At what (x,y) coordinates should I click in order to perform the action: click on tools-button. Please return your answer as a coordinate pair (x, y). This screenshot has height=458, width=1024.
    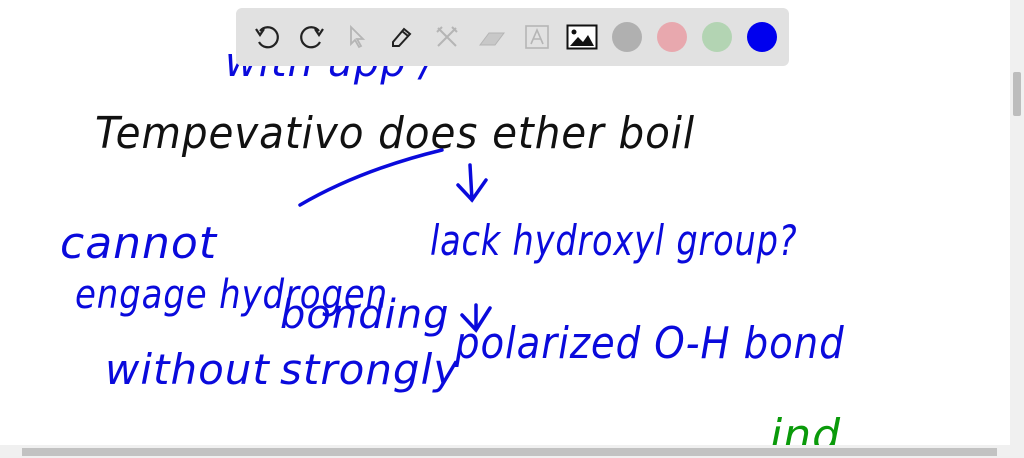
    Looking at the image, I should click on (446, 37).